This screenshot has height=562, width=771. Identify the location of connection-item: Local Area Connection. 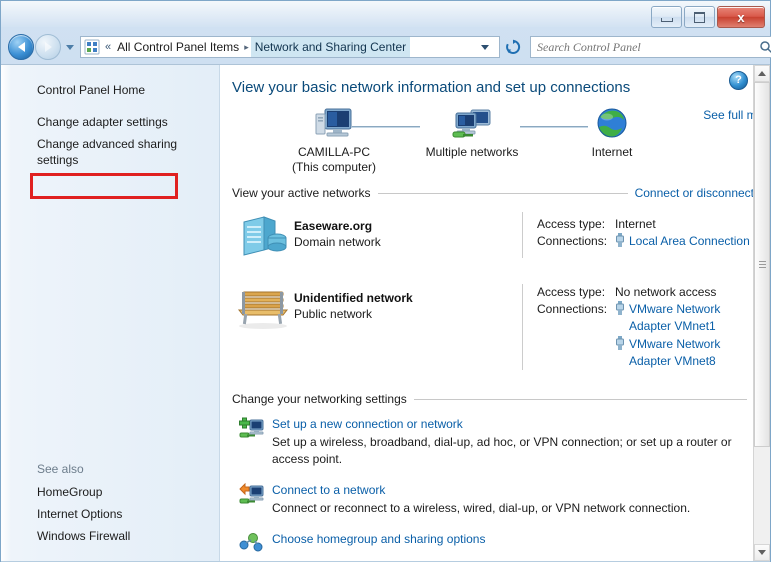
(684, 242).